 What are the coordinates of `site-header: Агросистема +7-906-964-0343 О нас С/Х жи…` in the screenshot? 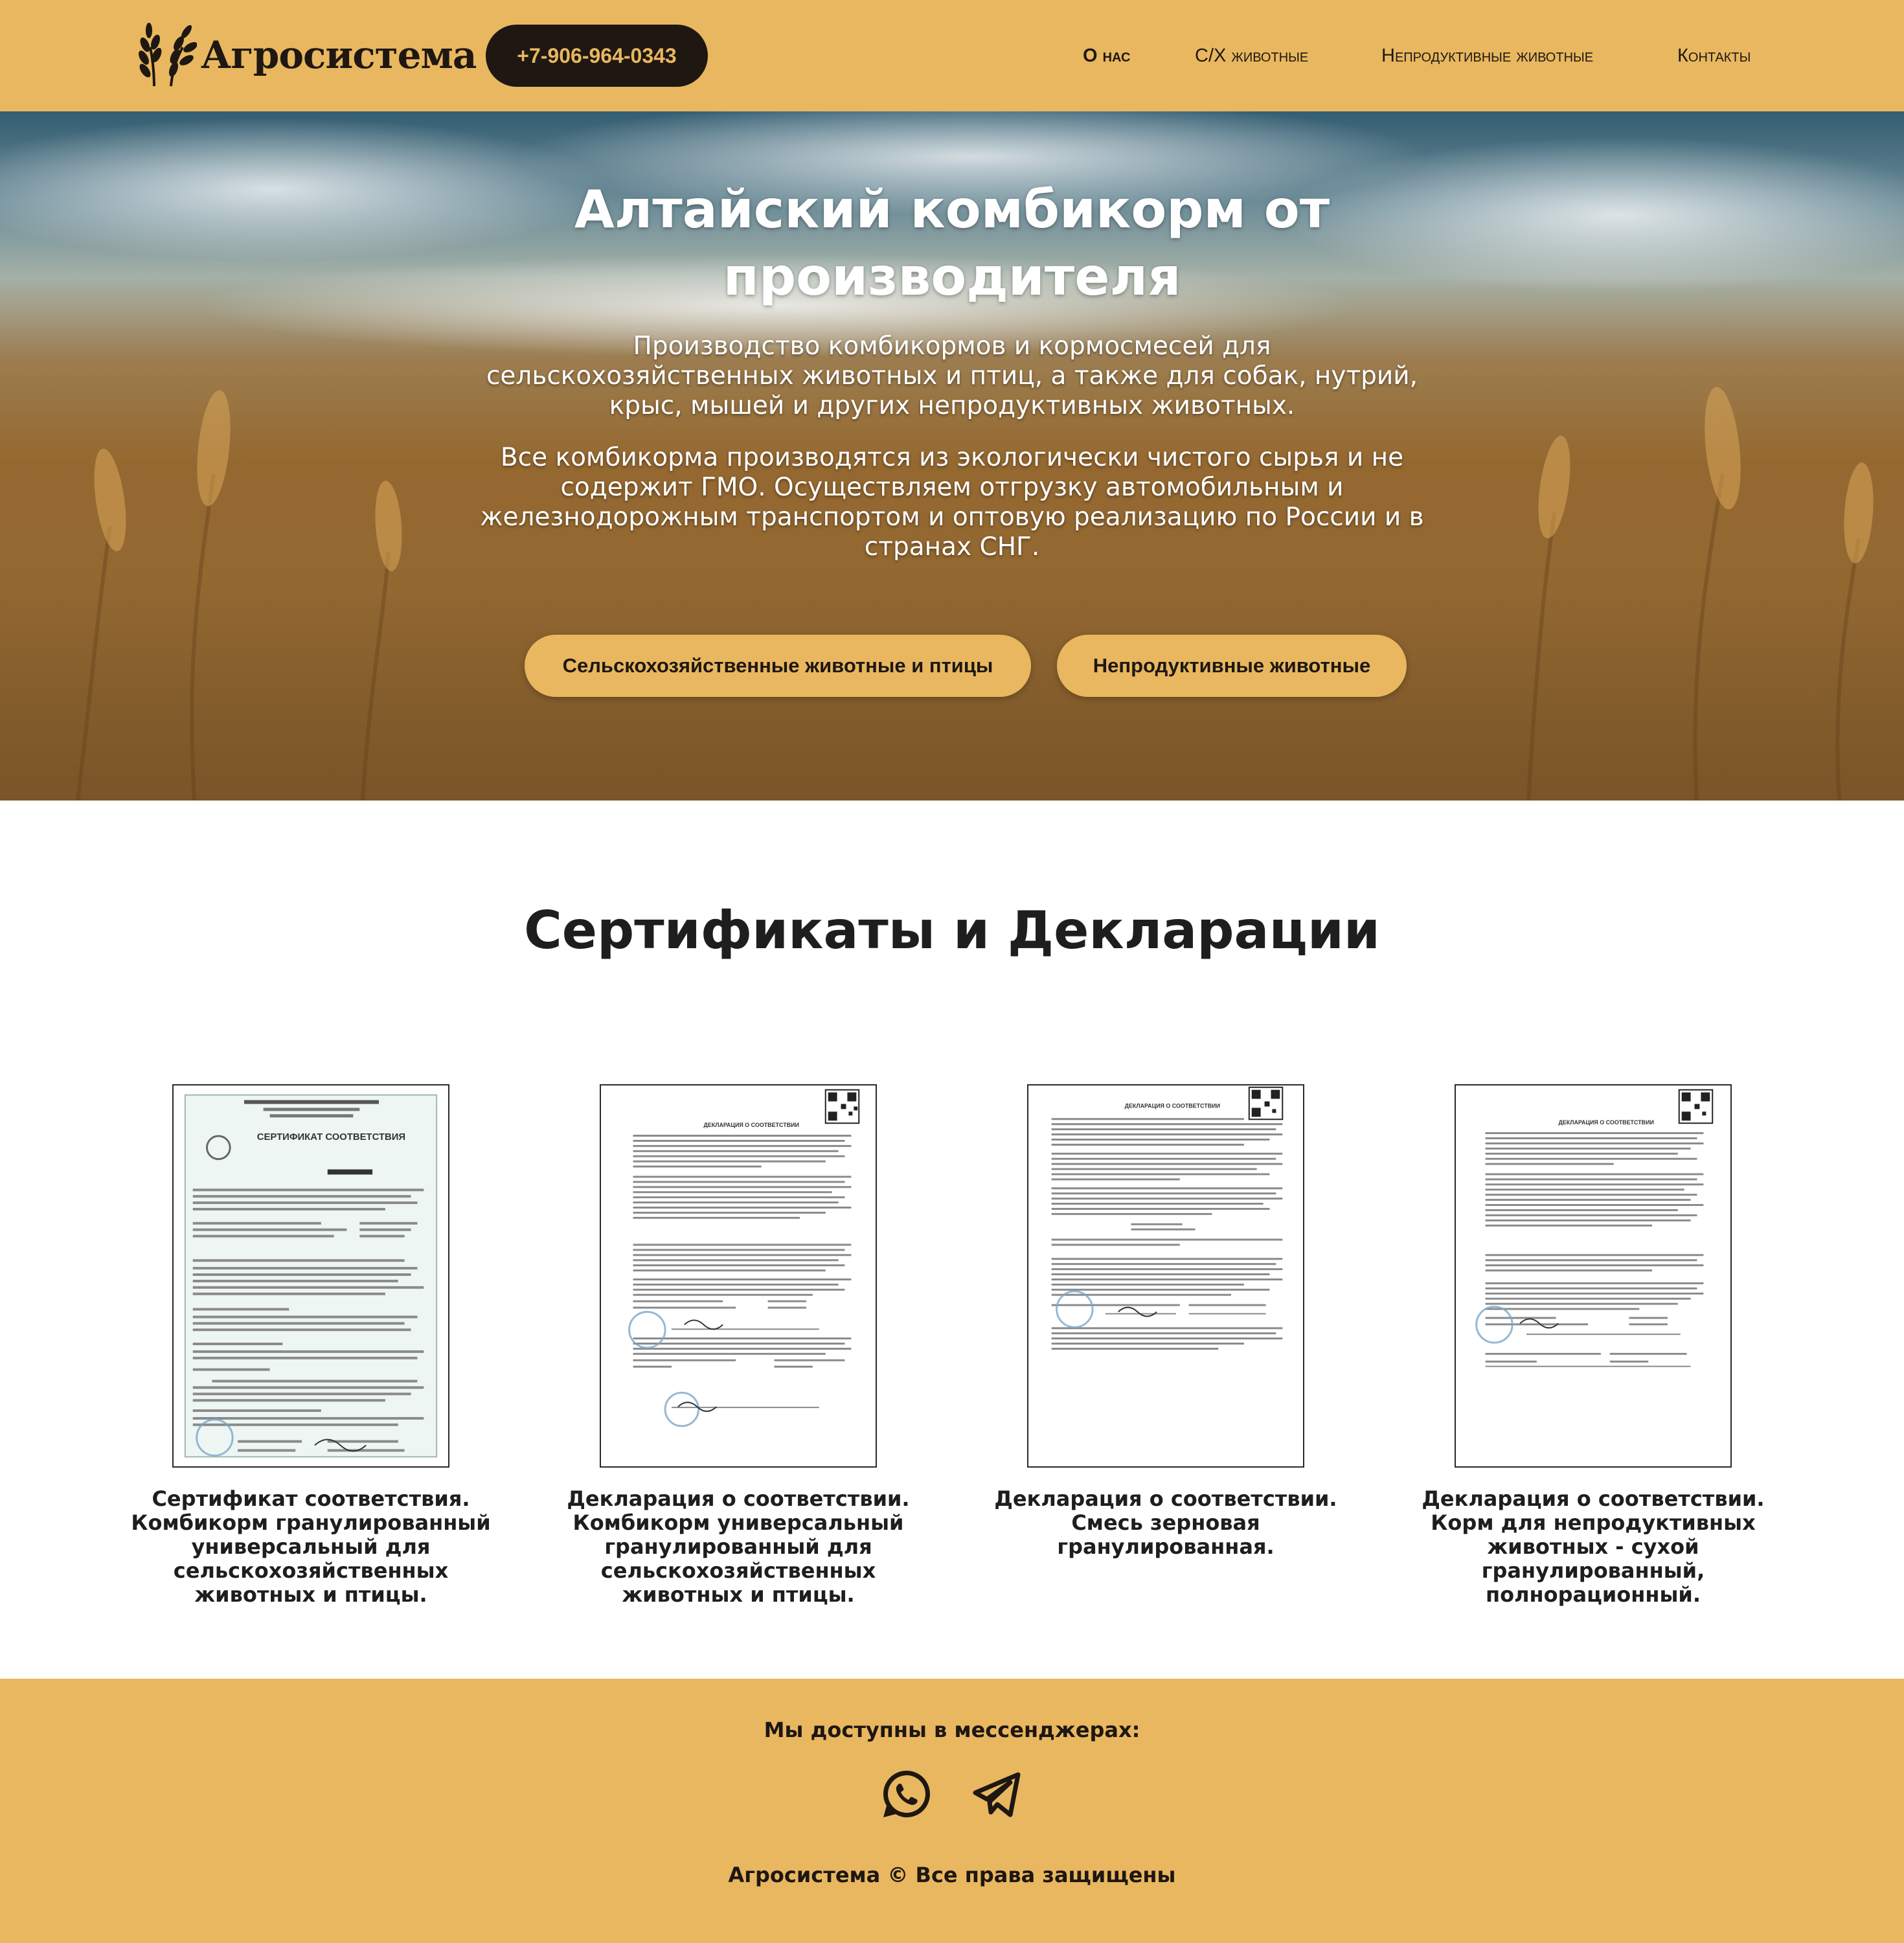 It's located at (952, 55).